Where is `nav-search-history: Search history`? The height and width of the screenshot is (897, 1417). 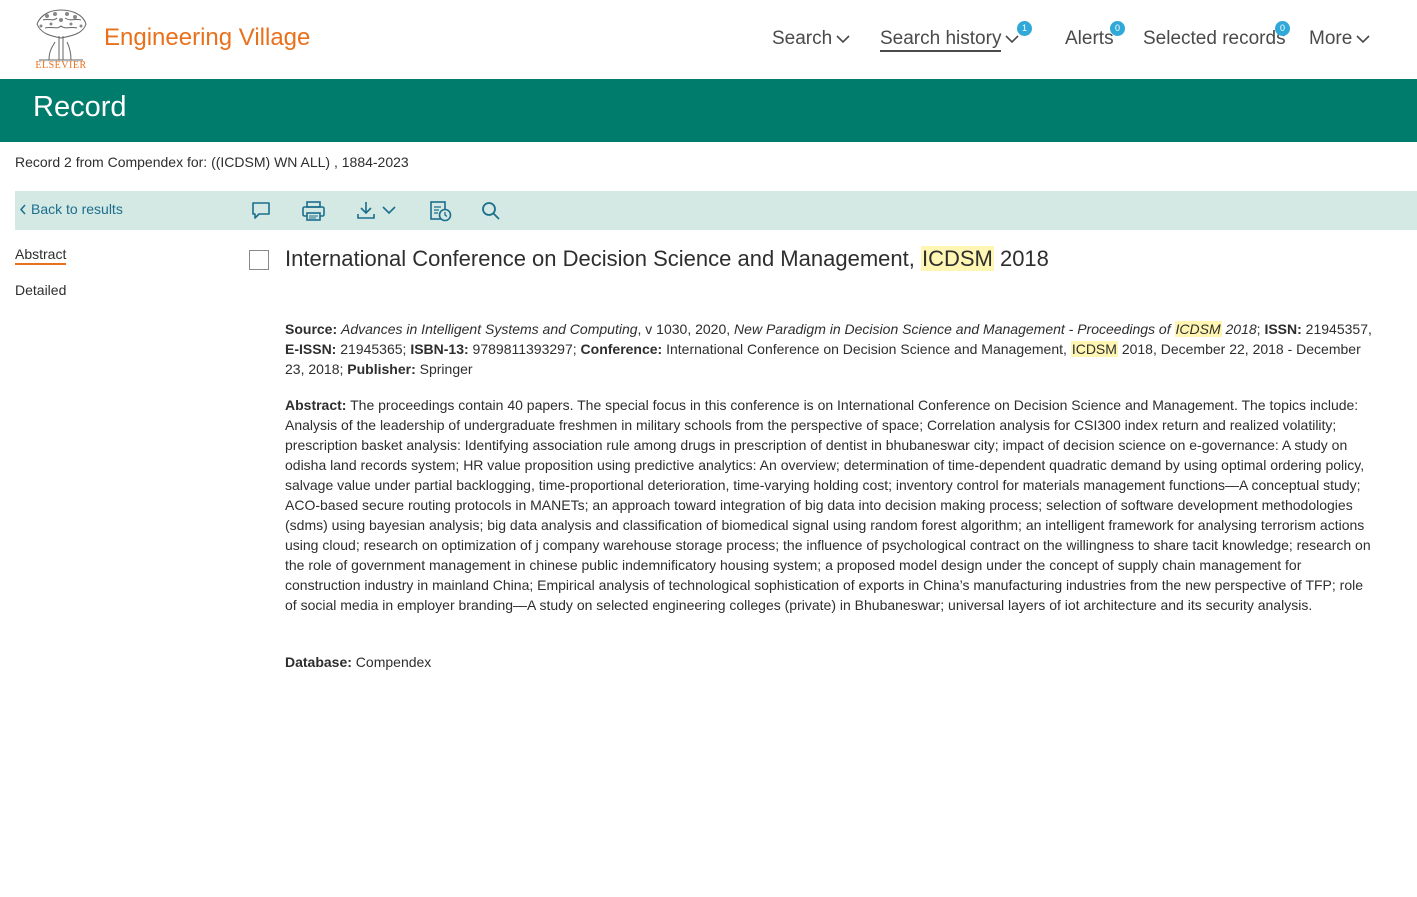 nav-search-history: Search history is located at coordinates (950, 40).